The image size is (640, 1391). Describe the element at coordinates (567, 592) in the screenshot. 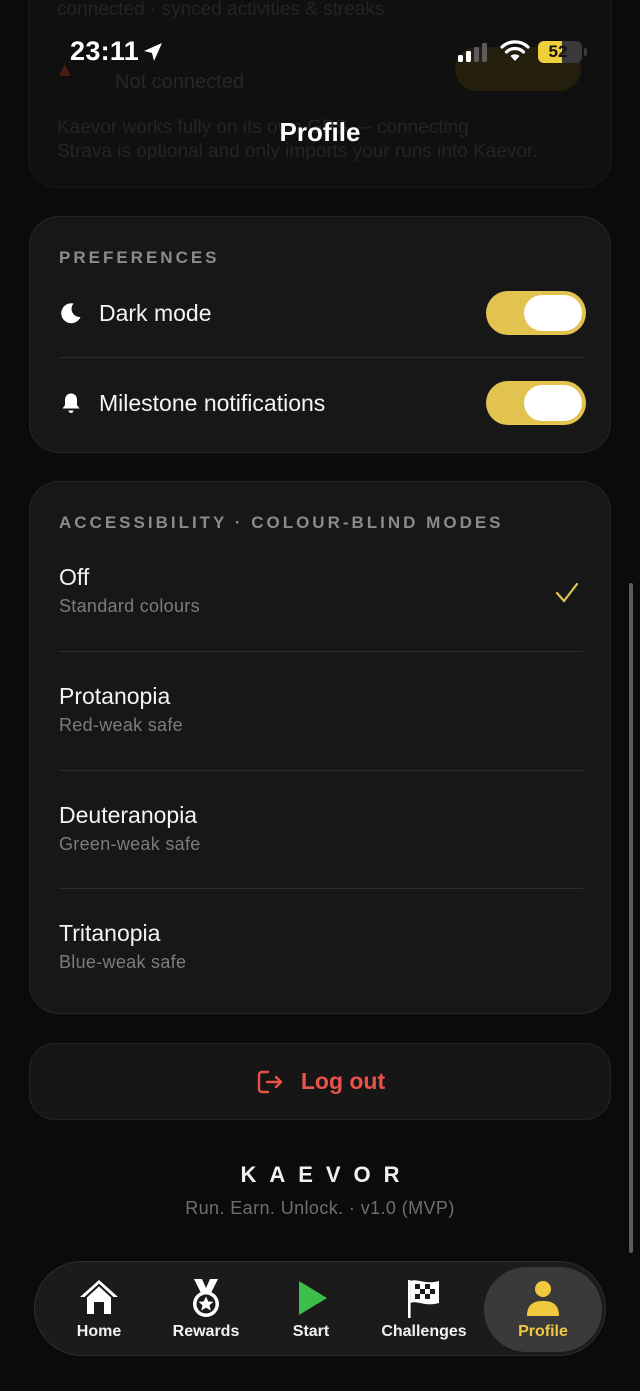

I see `checkmark-icon` at that location.